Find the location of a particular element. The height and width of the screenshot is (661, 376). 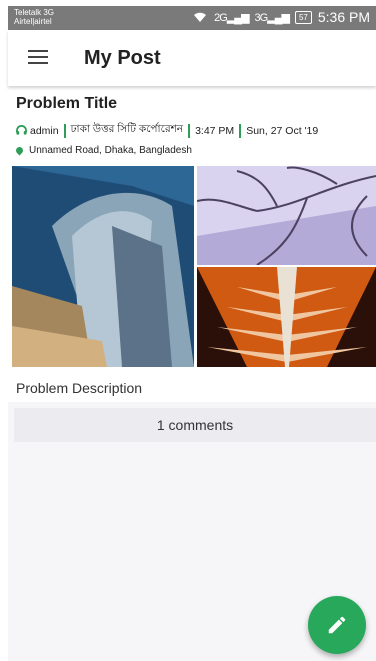

edit-button is located at coordinates (337, 625).